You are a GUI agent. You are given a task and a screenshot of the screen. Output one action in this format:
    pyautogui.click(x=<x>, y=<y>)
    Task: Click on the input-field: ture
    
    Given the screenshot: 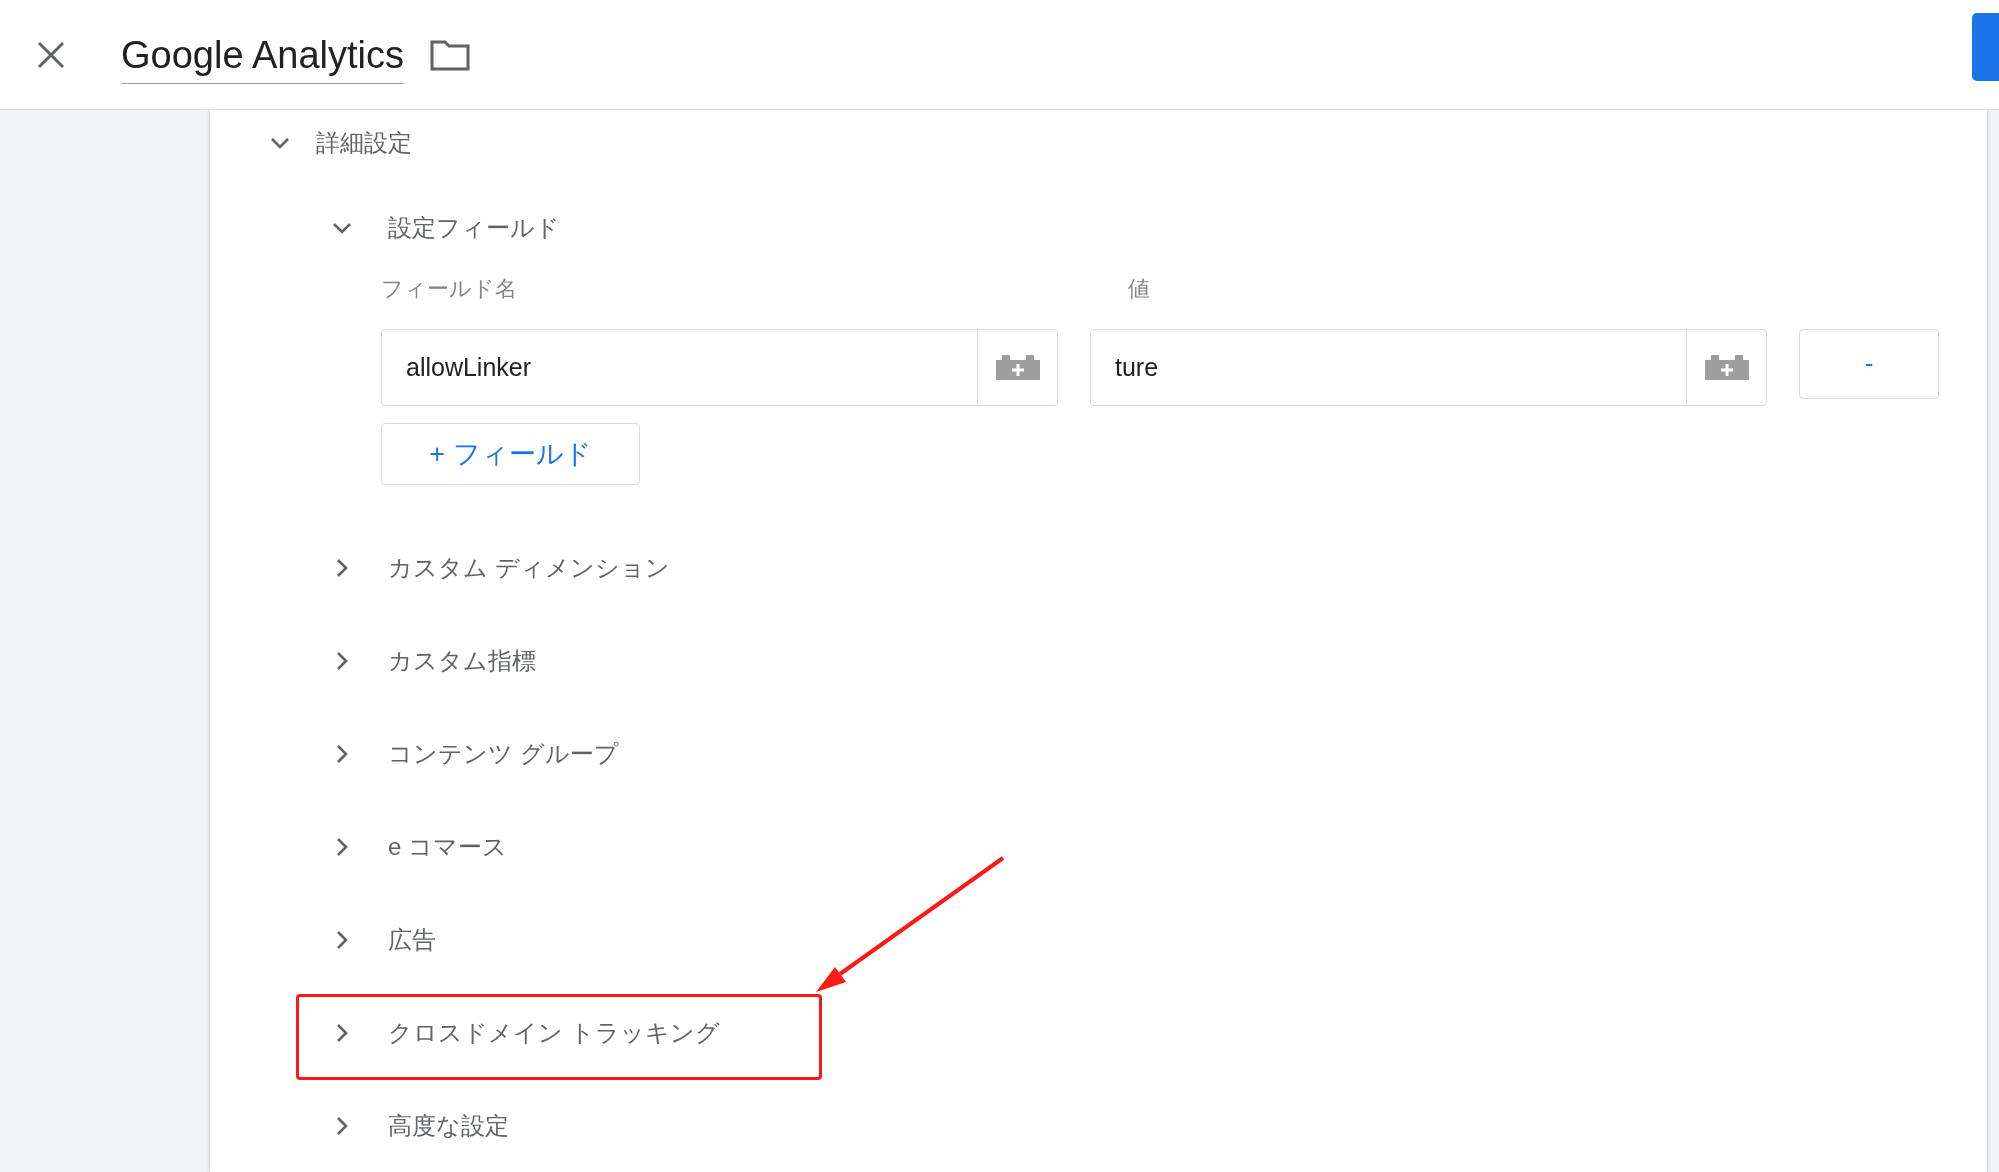 What is the action you would take?
    pyautogui.click(x=1428, y=367)
    